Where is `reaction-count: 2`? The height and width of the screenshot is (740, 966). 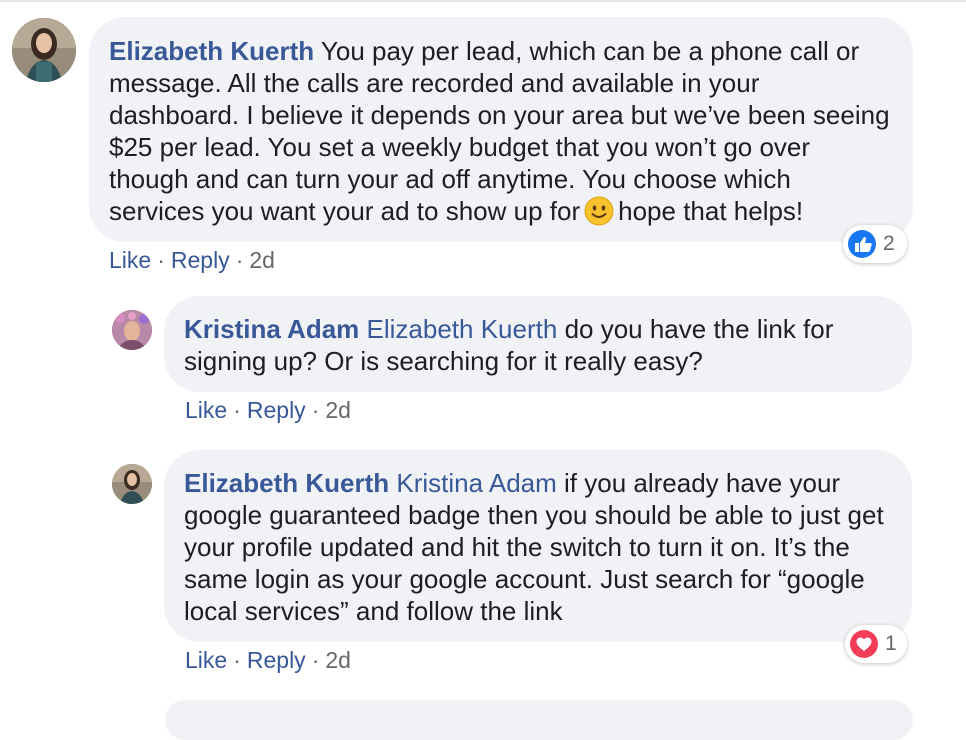 reaction-count: 2 is located at coordinates (875, 244).